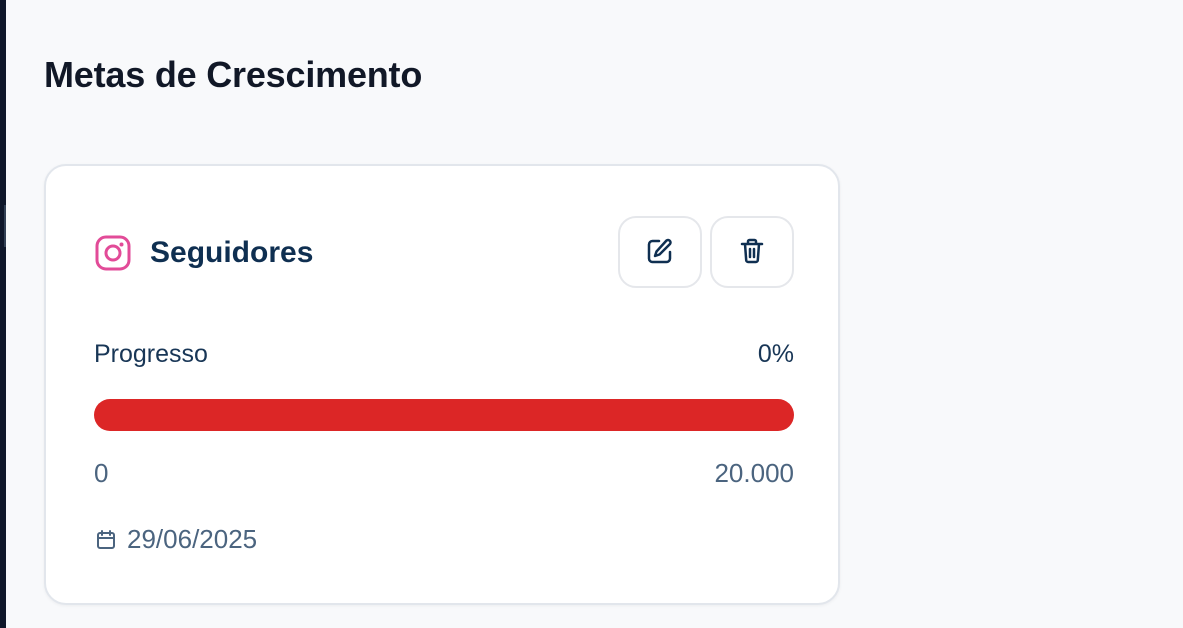  What do you see at coordinates (444, 252) in the screenshot?
I see `goal-card-header: Seguidores` at bounding box center [444, 252].